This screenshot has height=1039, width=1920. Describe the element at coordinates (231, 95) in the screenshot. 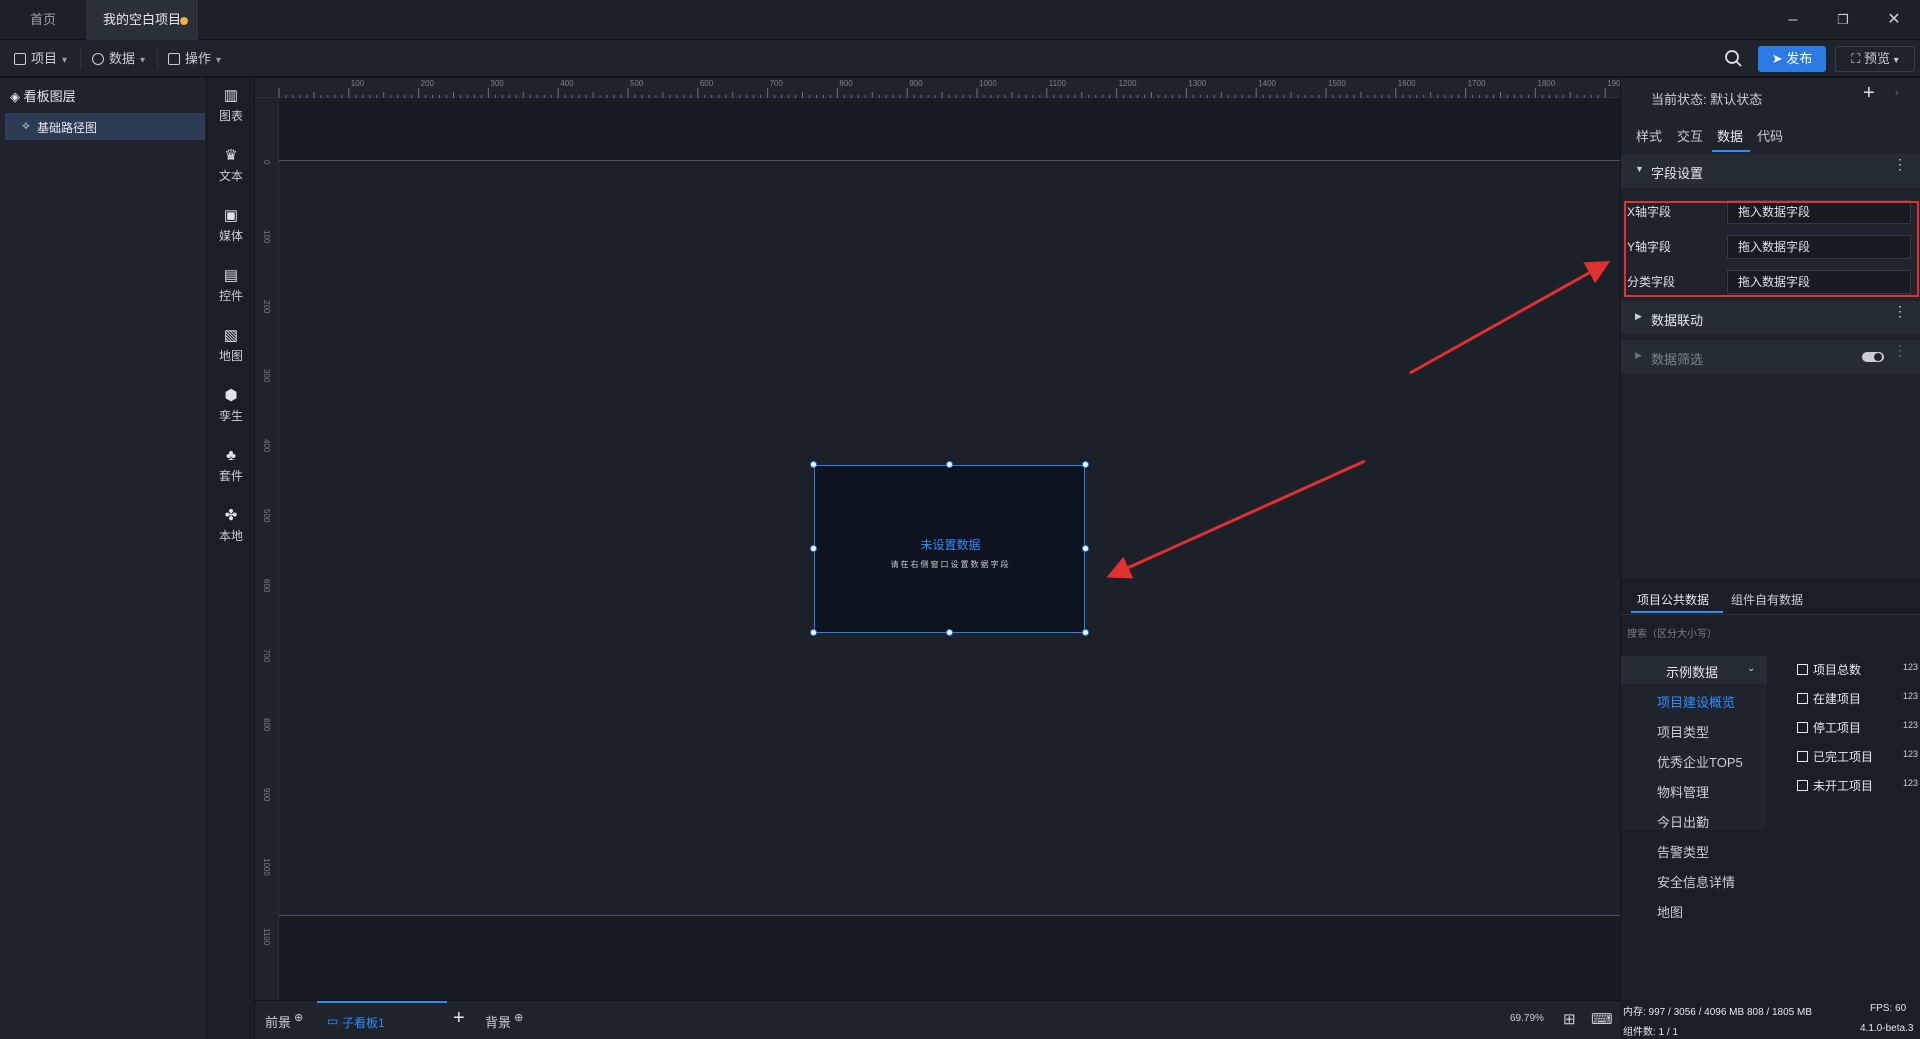

I see `bar-chart-icon: ▥` at that location.